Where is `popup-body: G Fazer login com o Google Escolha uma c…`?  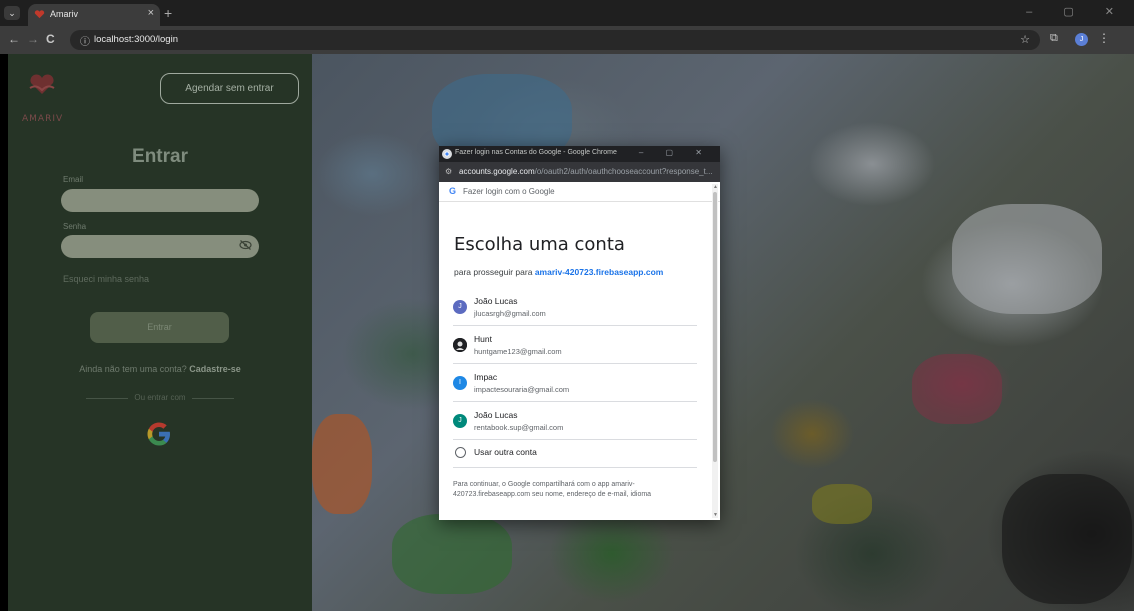
popup-body: G Fazer login com o Google Escolha uma c… is located at coordinates (579, 351).